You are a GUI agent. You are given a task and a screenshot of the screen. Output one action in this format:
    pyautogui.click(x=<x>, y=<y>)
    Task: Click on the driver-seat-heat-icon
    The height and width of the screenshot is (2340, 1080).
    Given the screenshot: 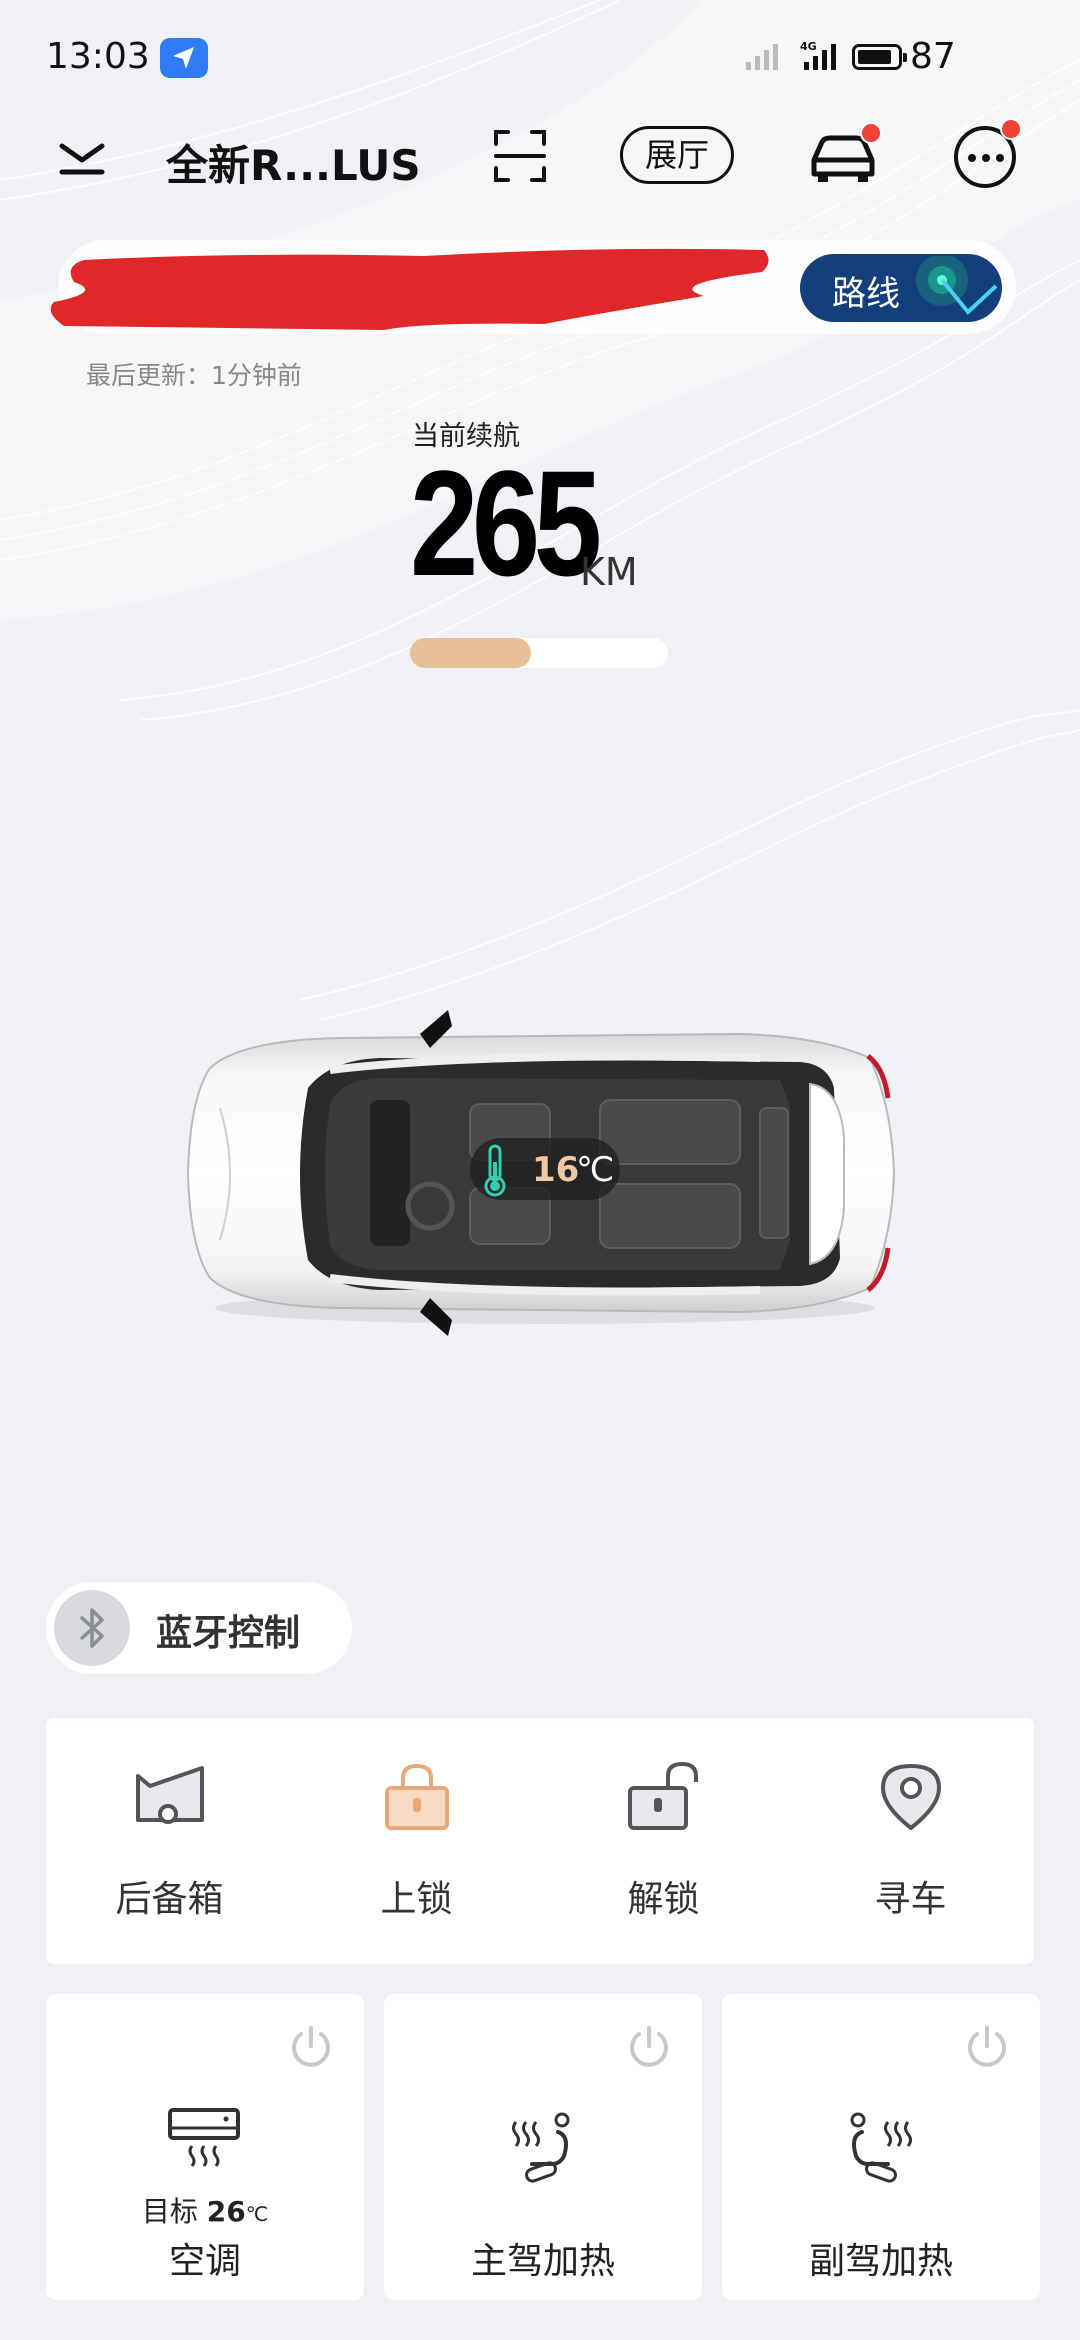 What is the action you would take?
    pyautogui.click(x=541, y=2147)
    